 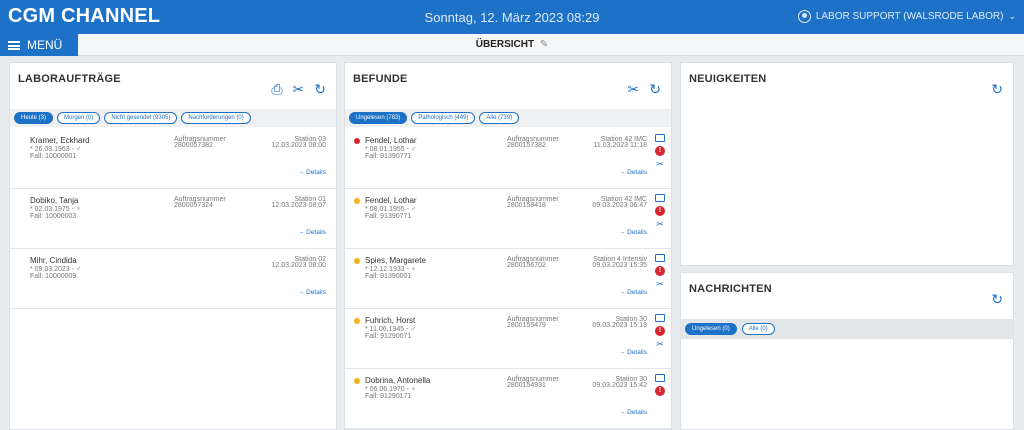 What do you see at coordinates (526, 205) in the screenshot?
I see `order-number: 2800158418` at bounding box center [526, 205].